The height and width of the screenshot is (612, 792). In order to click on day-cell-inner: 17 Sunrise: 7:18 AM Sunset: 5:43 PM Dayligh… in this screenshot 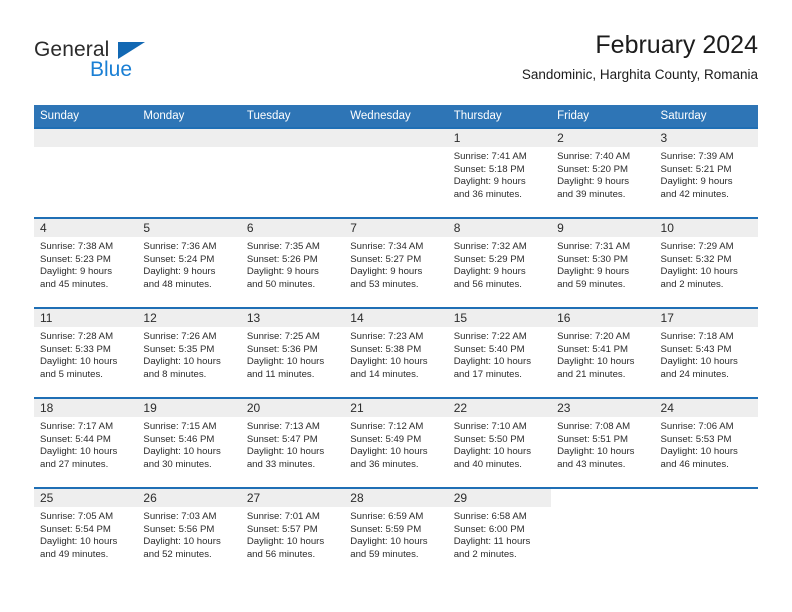, I will do `click(706, 353)`.